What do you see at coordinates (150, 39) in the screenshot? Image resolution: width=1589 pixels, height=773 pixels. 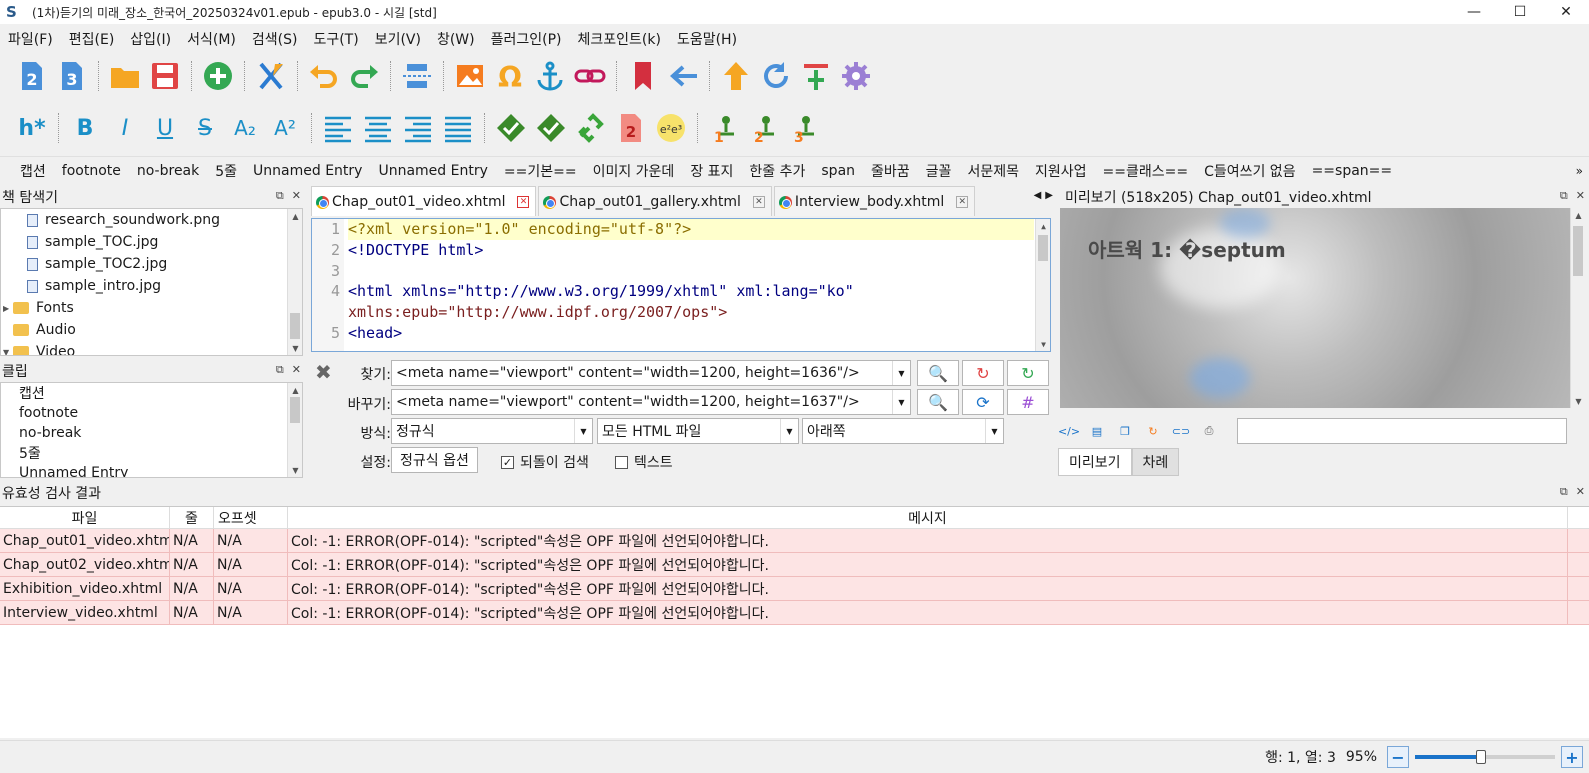 I see `menu-insert: 삽입(I)` at bounding box center [150, 39].